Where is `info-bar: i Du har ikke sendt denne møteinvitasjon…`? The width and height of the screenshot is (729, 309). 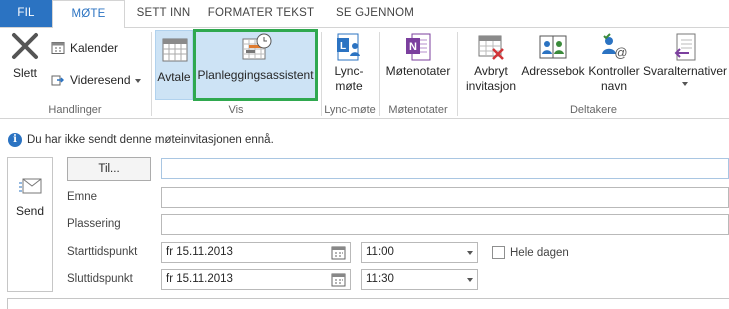 info-bar: i Du har ikke sendt denne møteinvitasjon… is located at coordinates (364, 140).